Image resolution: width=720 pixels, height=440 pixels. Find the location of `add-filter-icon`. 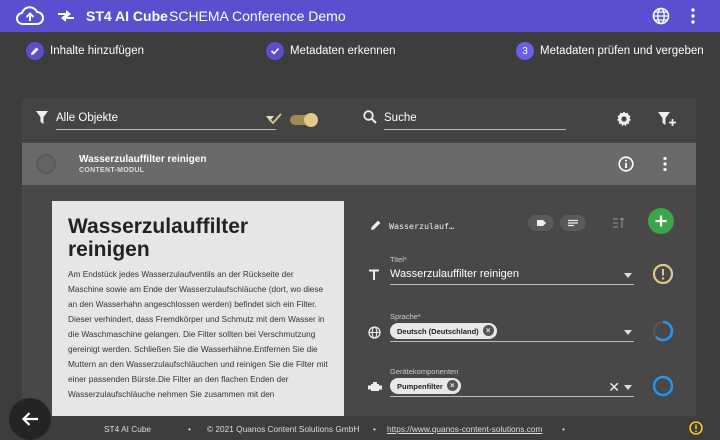

add-filter-icon is located at coordinates (667, 119).